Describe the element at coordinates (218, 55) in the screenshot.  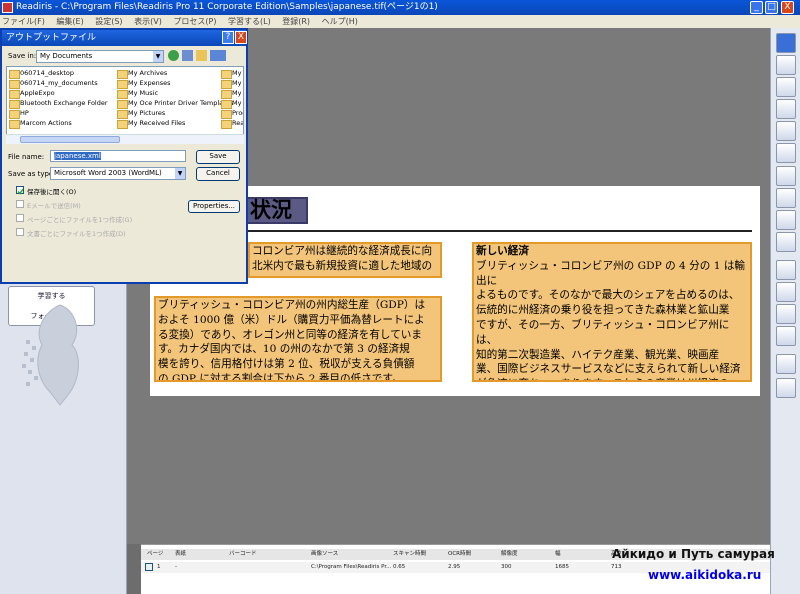
I see `view-menu-icon` at that location.